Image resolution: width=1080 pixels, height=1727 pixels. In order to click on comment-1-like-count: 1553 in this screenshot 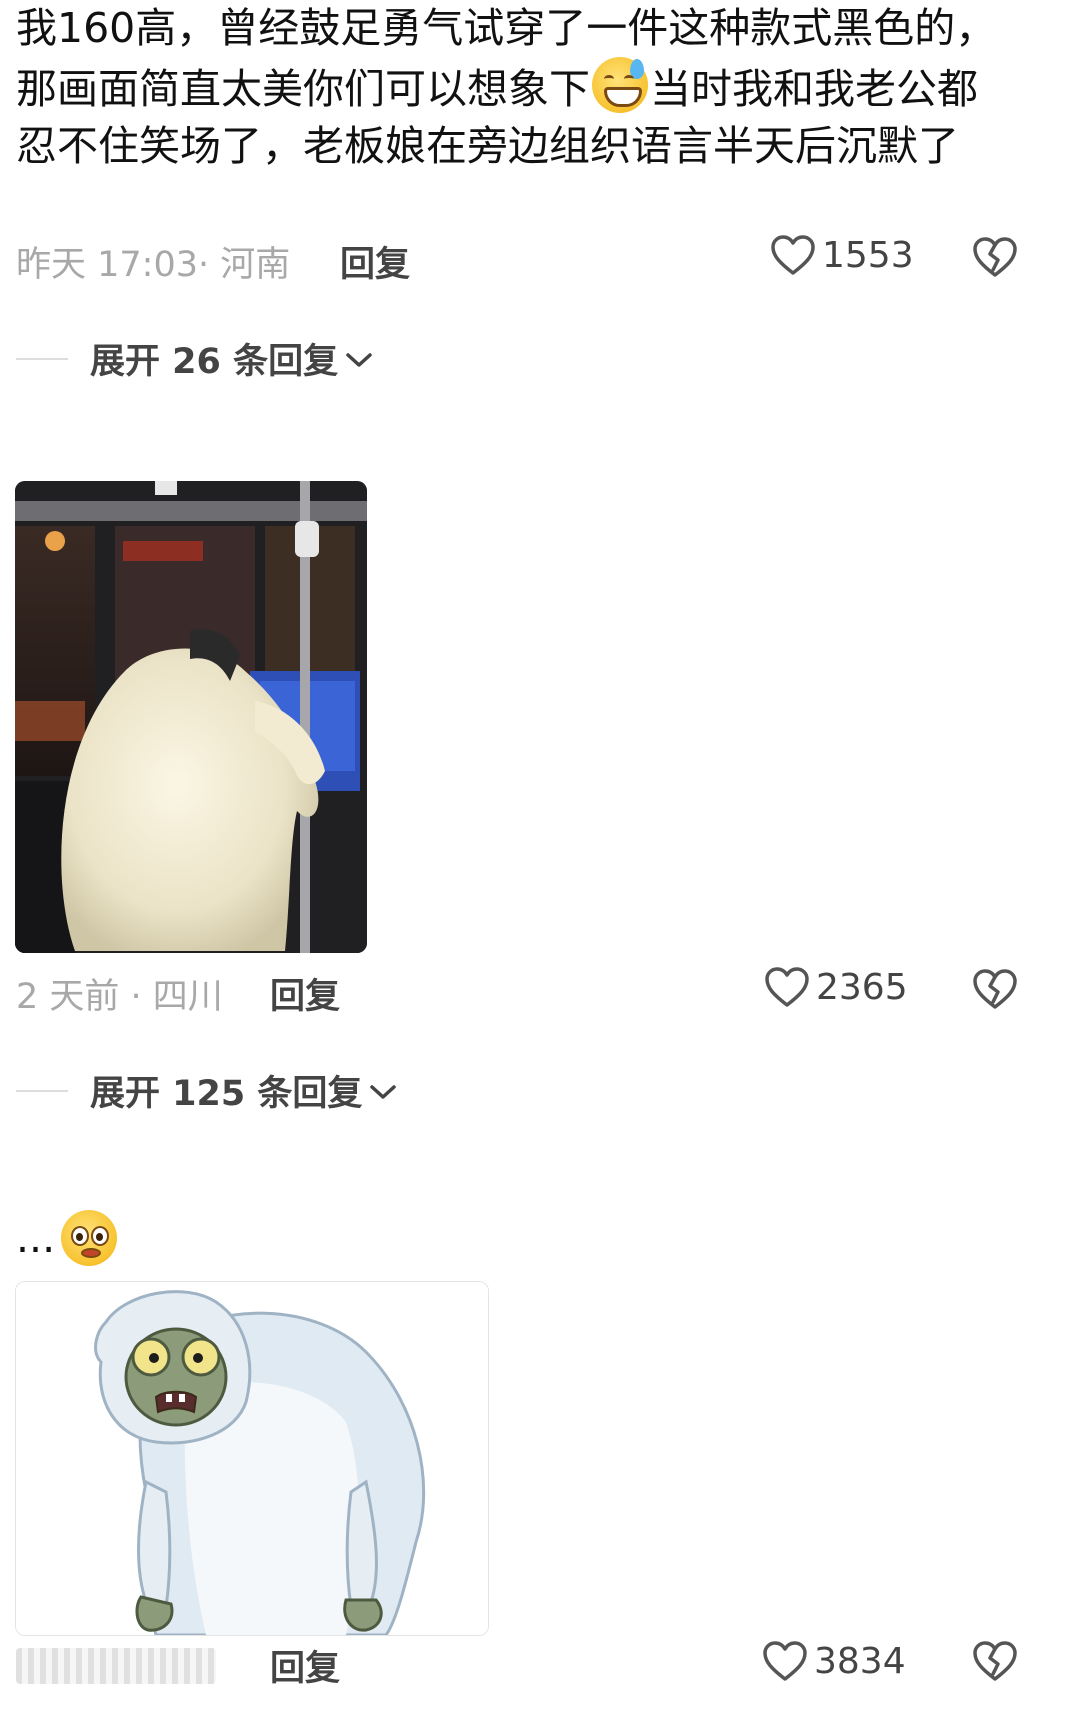, I will do `click(868, 255)`.